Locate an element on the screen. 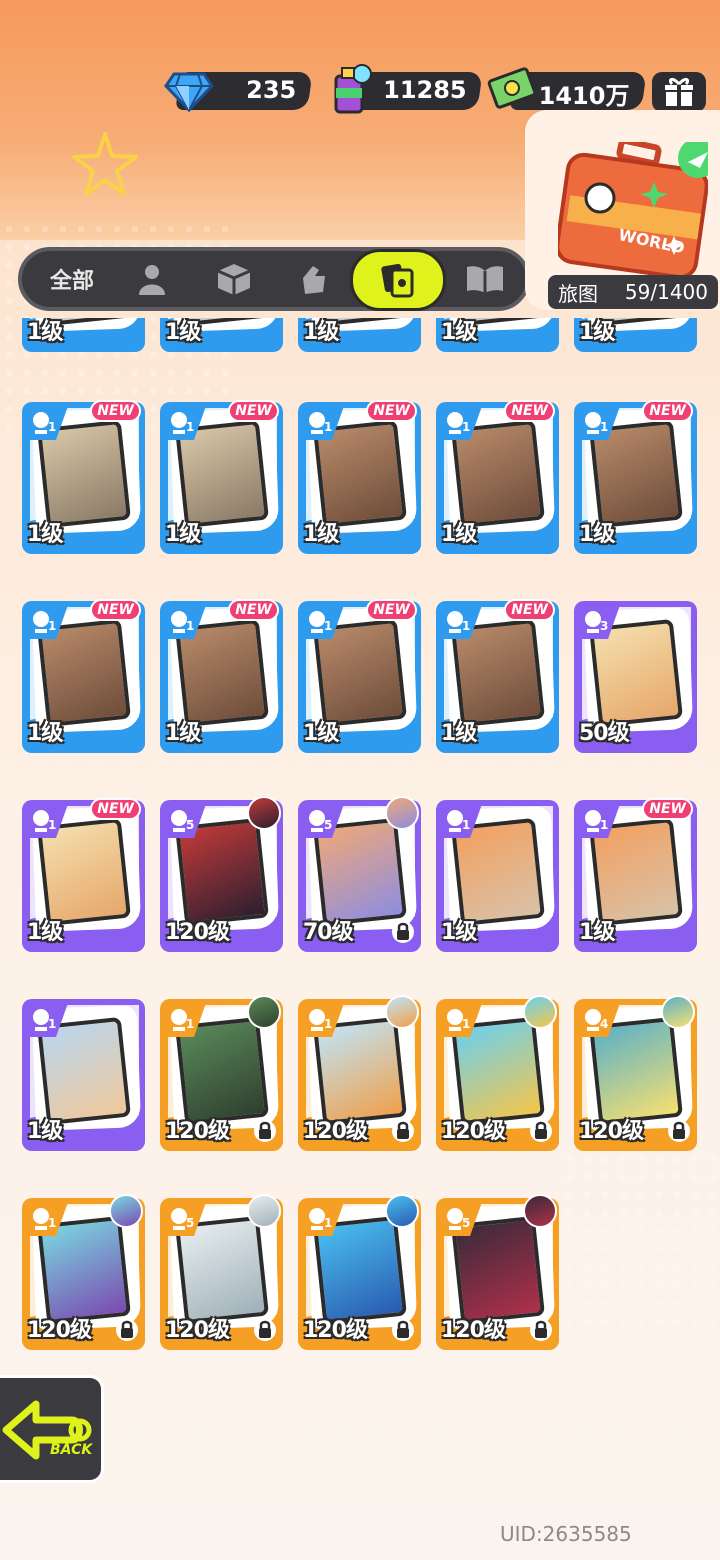 This screenshot has height=1560, width=720. category-tabs: 全部 is located at coordinates (274, 279).